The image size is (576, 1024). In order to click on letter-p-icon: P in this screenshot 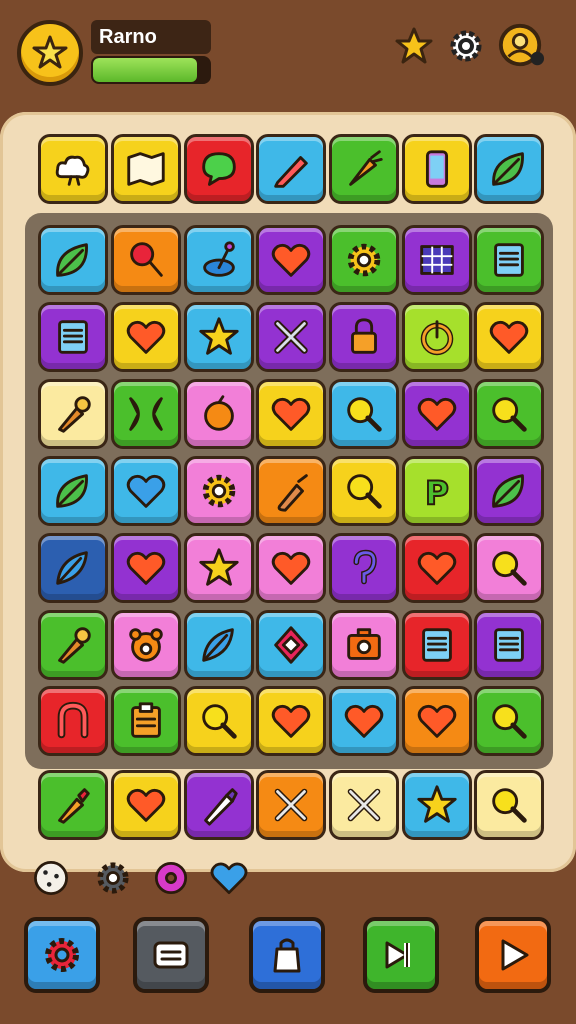, I will do `click(437, 493)`.